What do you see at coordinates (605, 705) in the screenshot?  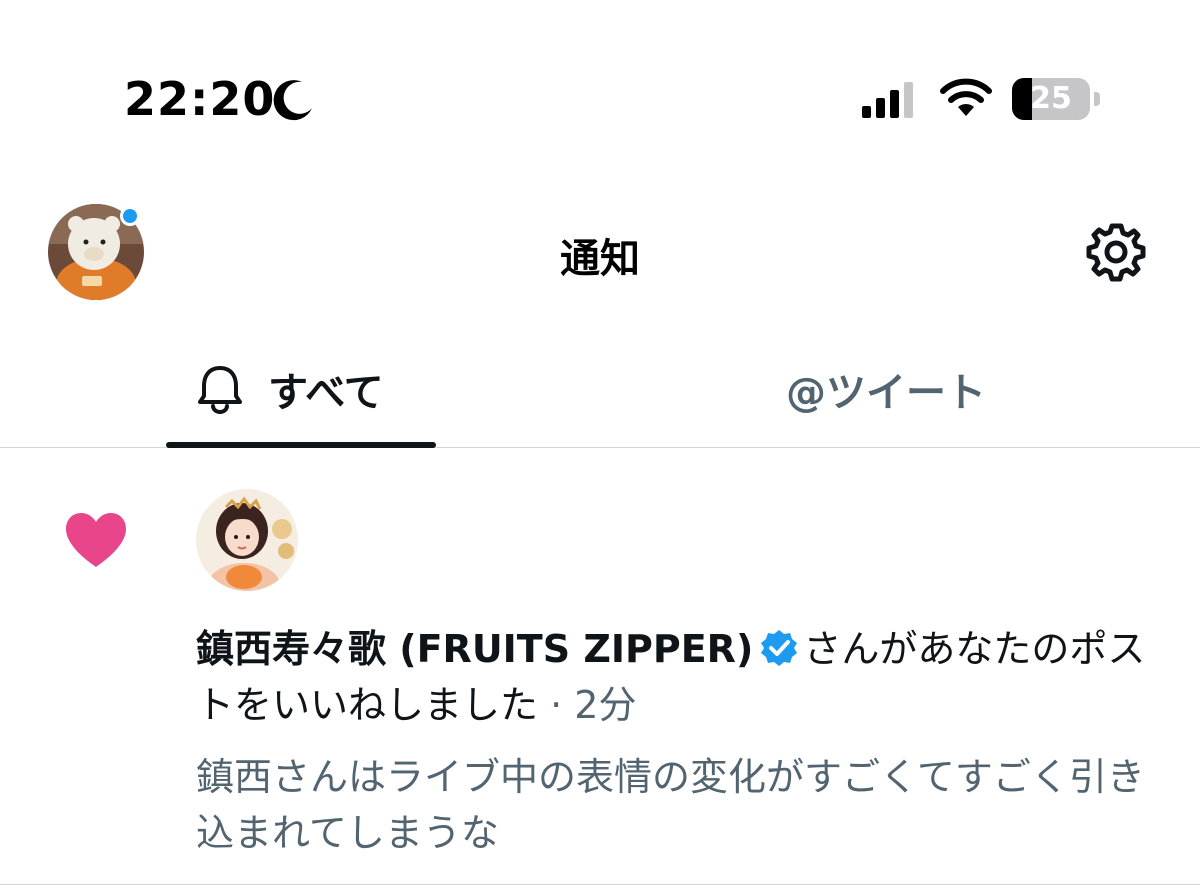 I see `notification-time: 2分` at bounding box center [605, 705].